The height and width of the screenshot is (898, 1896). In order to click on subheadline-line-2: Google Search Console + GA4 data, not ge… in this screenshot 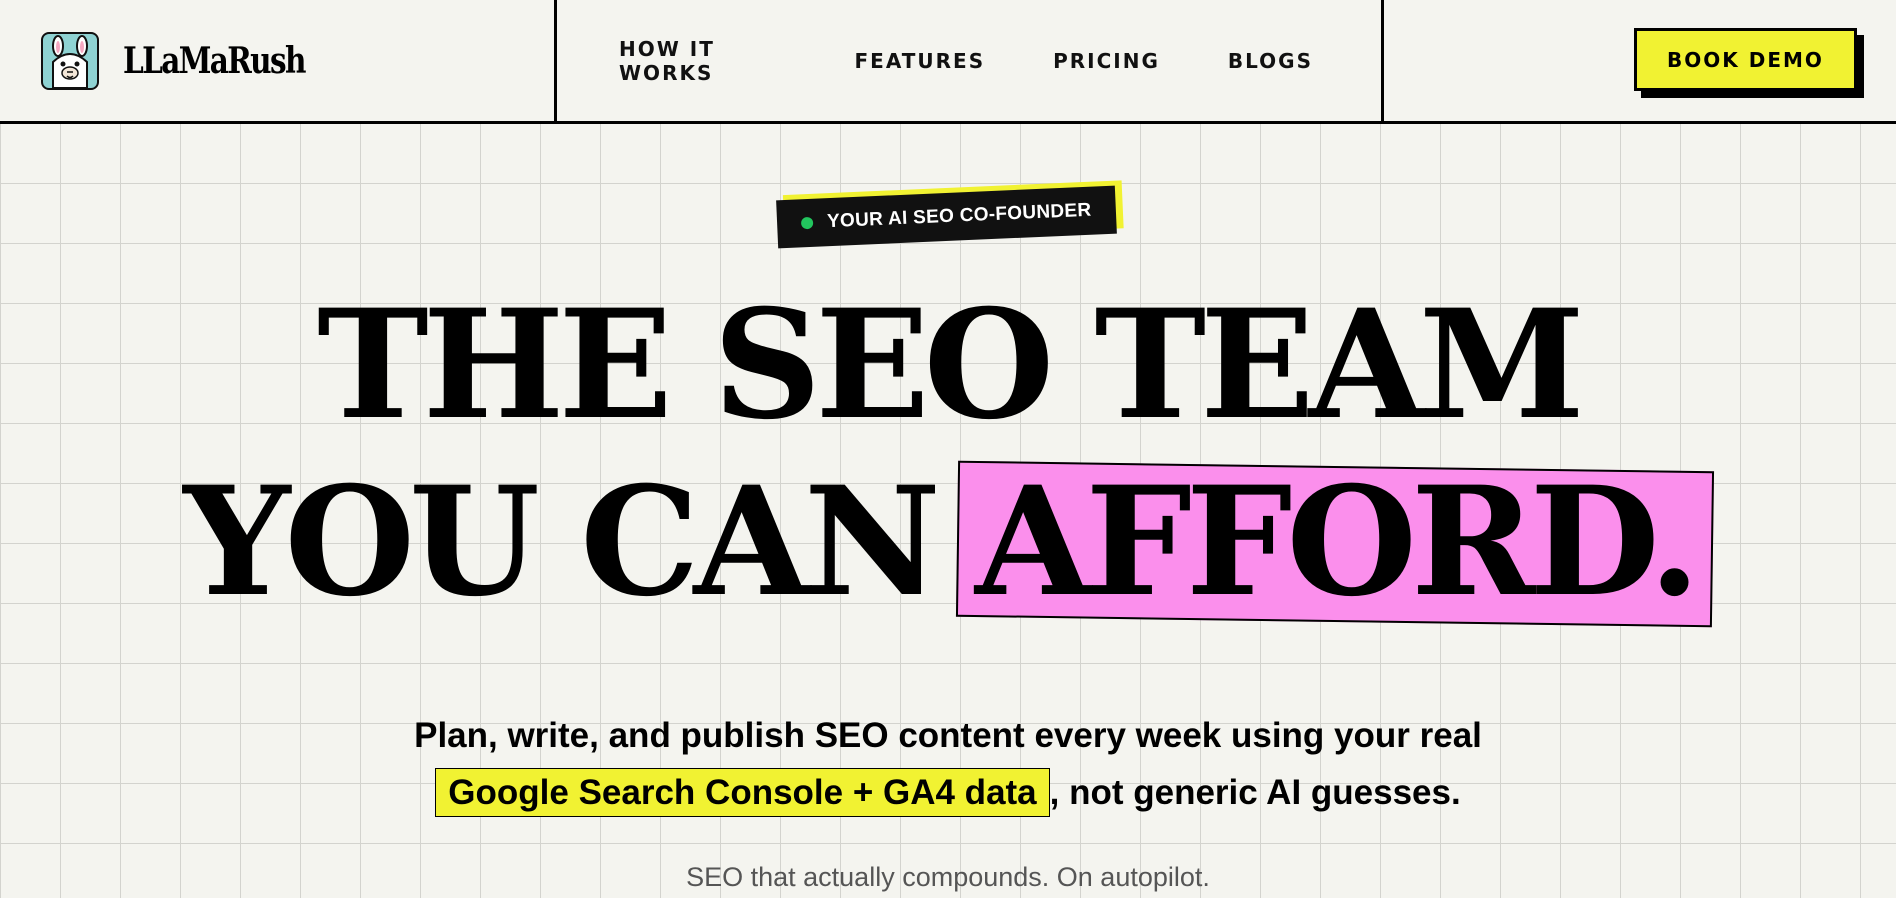, I will do `click(948, 792)`.